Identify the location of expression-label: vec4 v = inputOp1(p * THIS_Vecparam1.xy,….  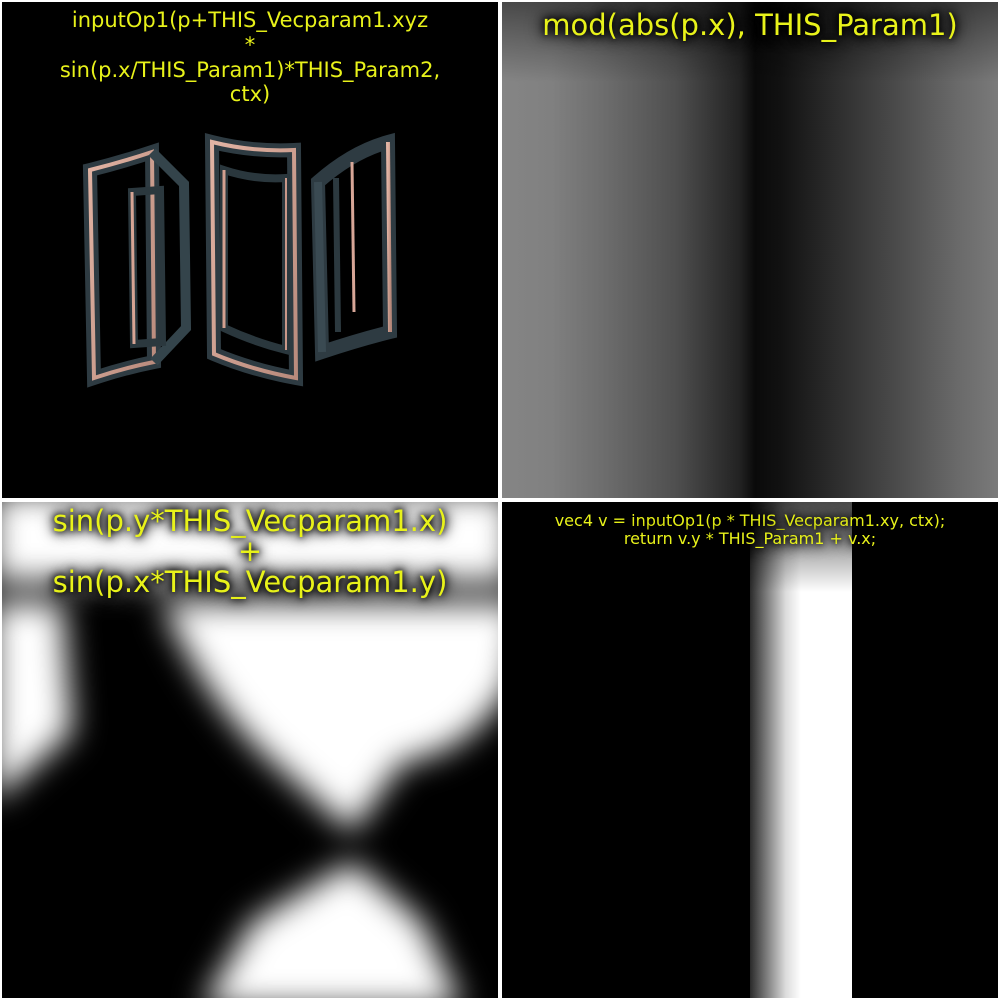
(750, 530).